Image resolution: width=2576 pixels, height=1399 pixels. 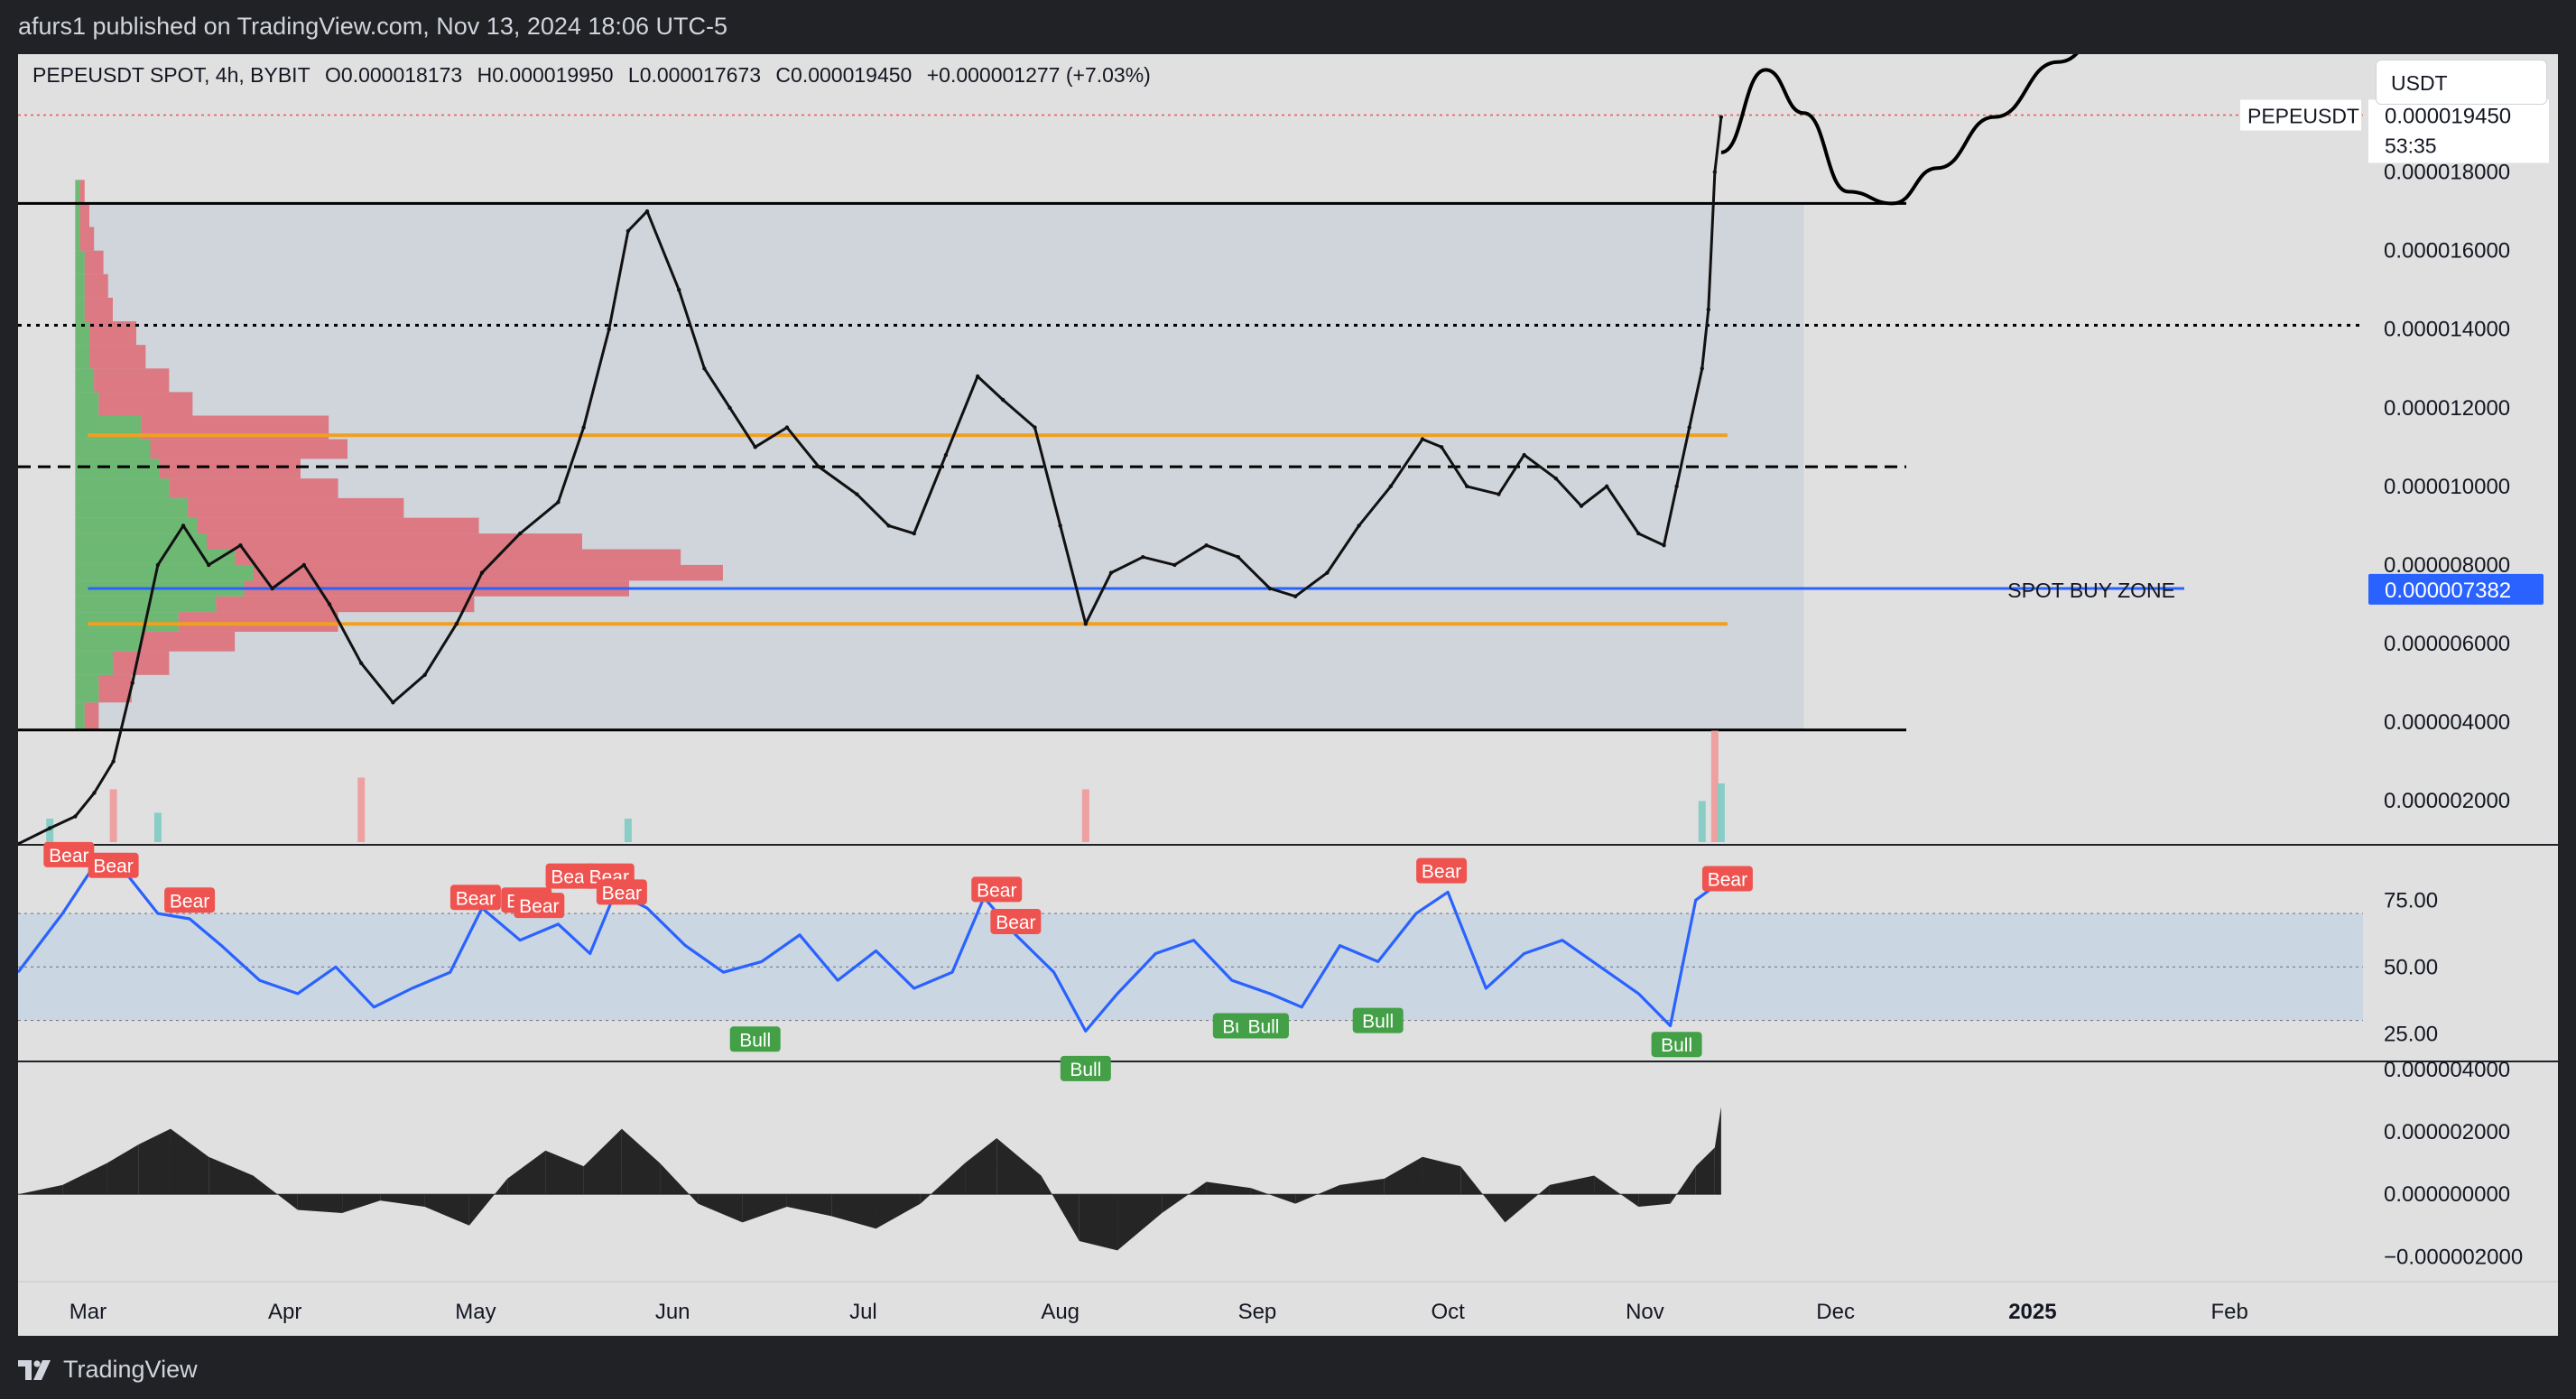 I want to click on spot-buy-zone-label: SPOT BUY ZONE, so click(x=2091, y=591).